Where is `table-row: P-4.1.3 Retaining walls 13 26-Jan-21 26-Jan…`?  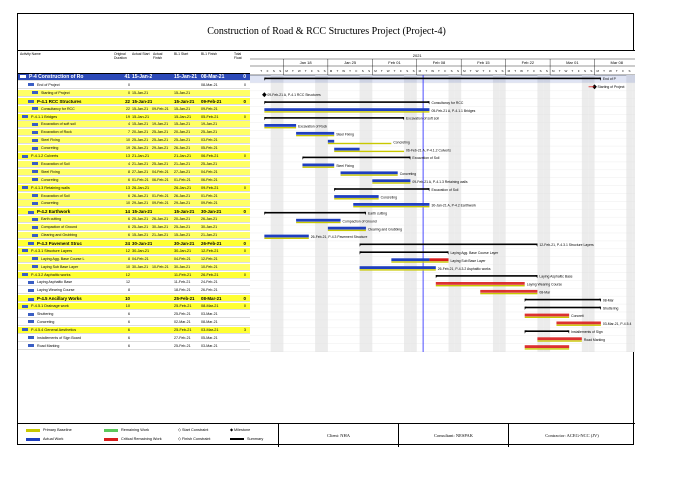 table-row: P-4.1.3 Retaining walls 13 26-Jan-21 26-Jan… is located at coordinates (134, 188).